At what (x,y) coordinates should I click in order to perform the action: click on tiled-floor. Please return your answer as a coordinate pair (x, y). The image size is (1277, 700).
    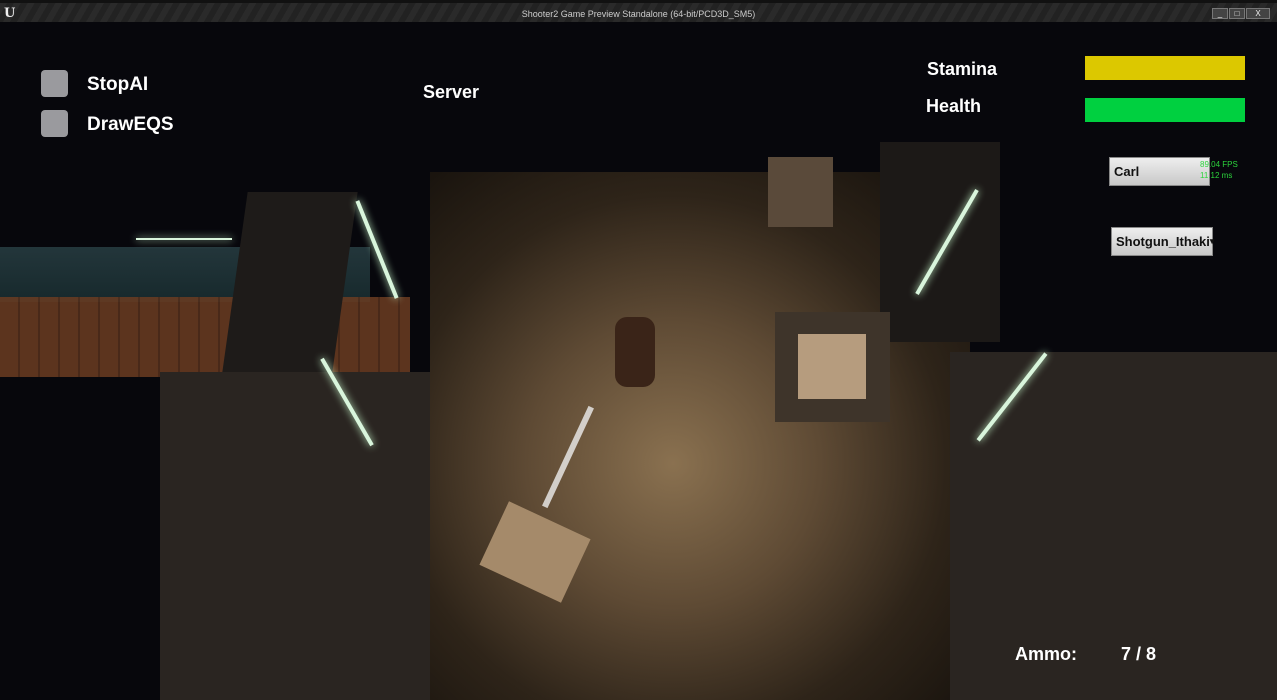
    Looking at the image, I should click on (205, 337).